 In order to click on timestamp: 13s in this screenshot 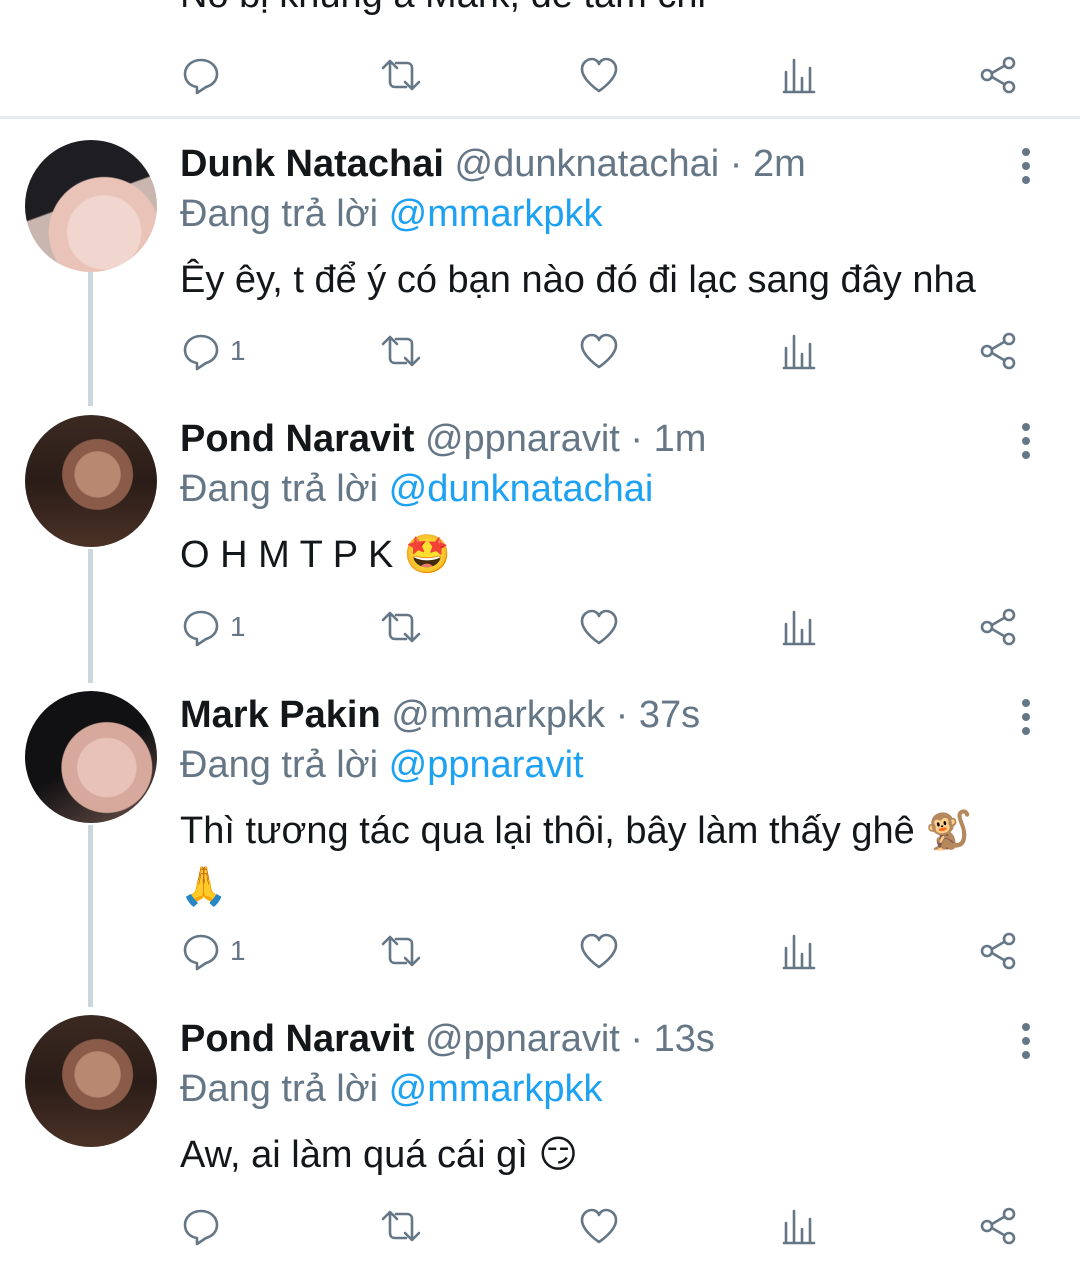, I will do `click(684, 1039)`.